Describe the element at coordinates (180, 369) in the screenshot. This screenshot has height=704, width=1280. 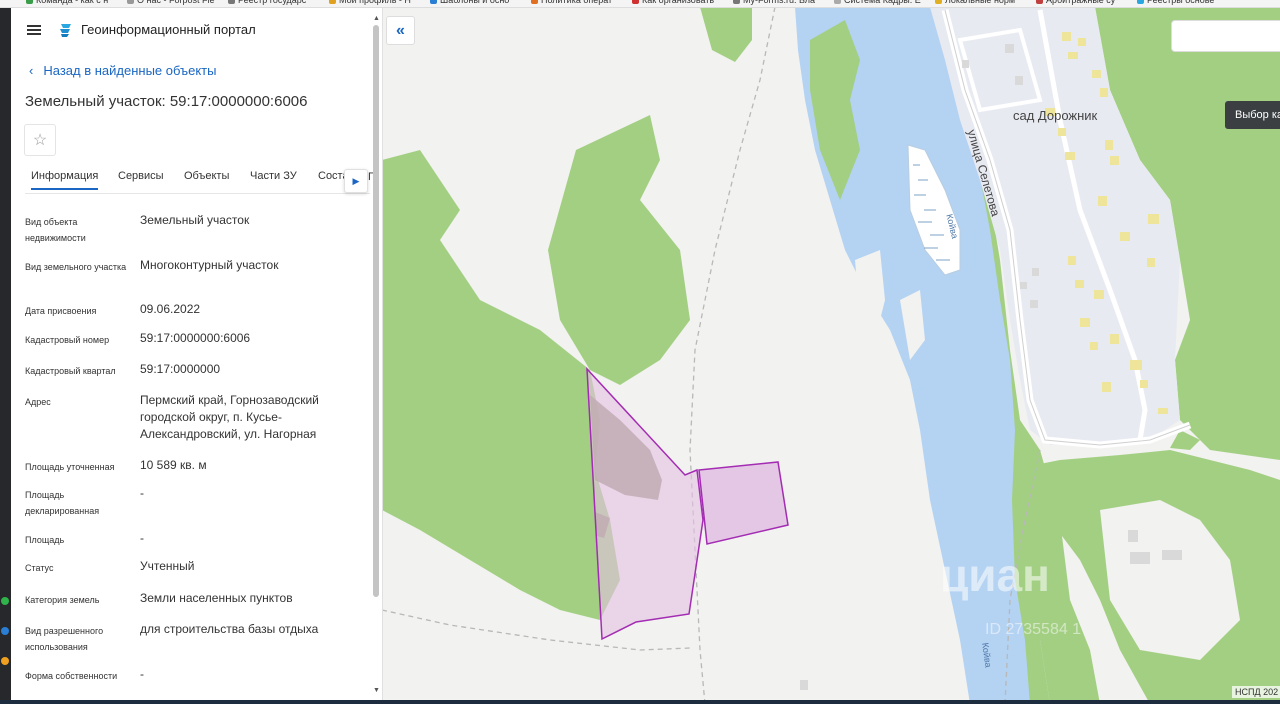
I see `info-value: 59:17:0000000` at that location.